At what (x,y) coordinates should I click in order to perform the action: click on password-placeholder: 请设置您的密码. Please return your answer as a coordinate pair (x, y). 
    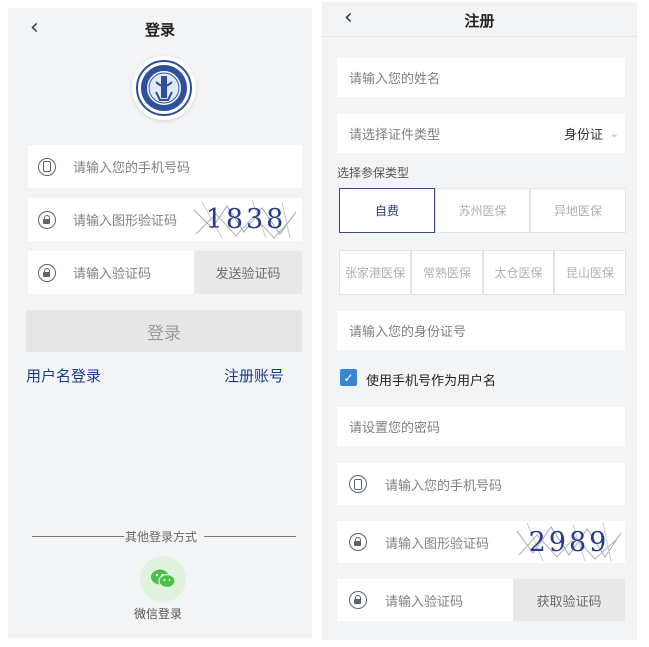
    Looking at the image, I should click on (395, 428).